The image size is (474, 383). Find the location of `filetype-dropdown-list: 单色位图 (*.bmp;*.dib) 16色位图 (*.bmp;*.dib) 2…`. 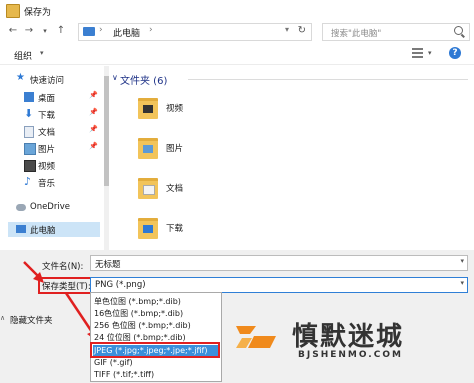

filetype-dropdown-list: 单色位图 (*.bmp;*.dib) 16色位图 (*.bmp;*.dib) 2… is located at coordinates (156, 337).